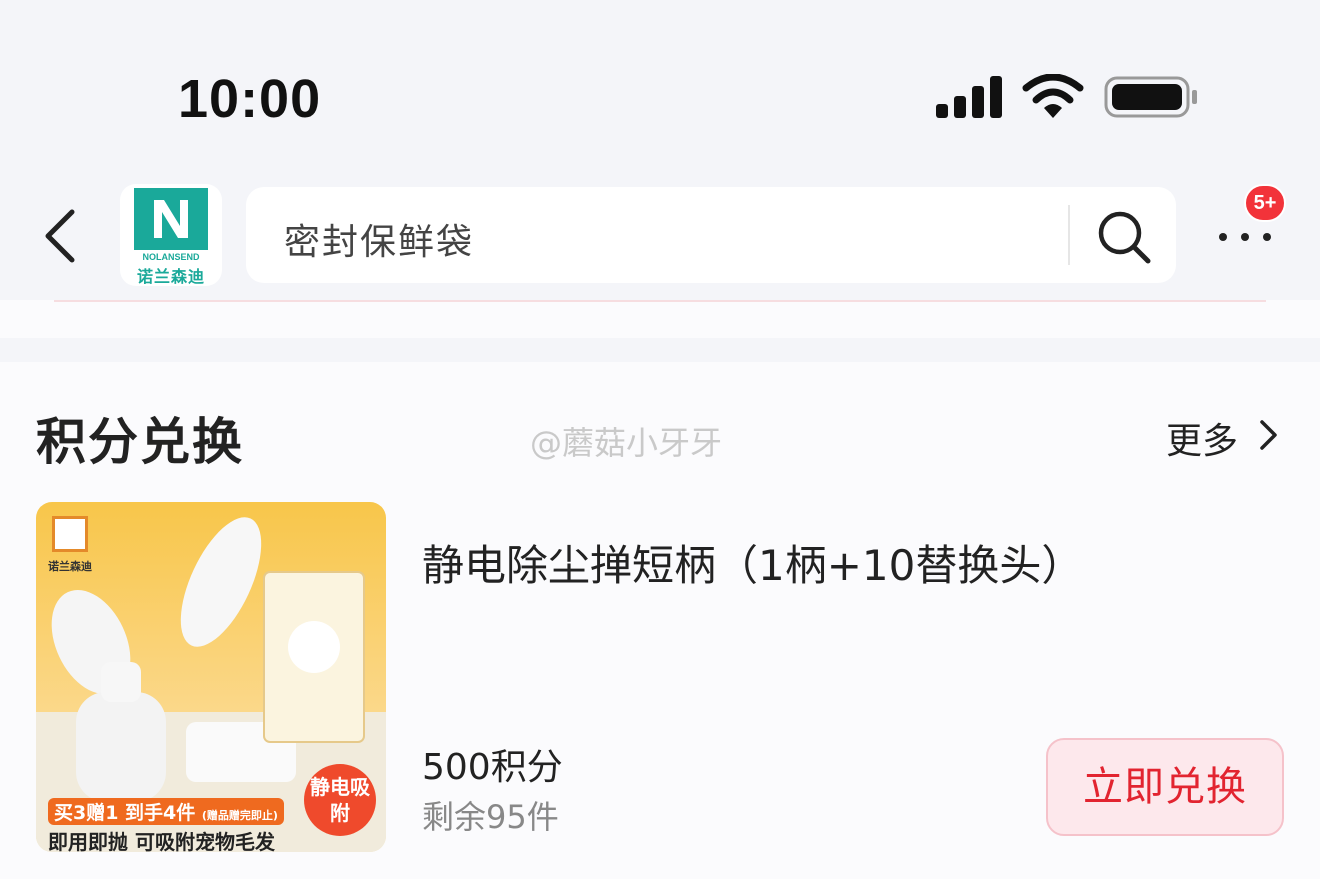 This screenshot has height=879, width=1320. I want to click on shop-logo-brand-cn: 诺兰森迪, so click(170, 276).